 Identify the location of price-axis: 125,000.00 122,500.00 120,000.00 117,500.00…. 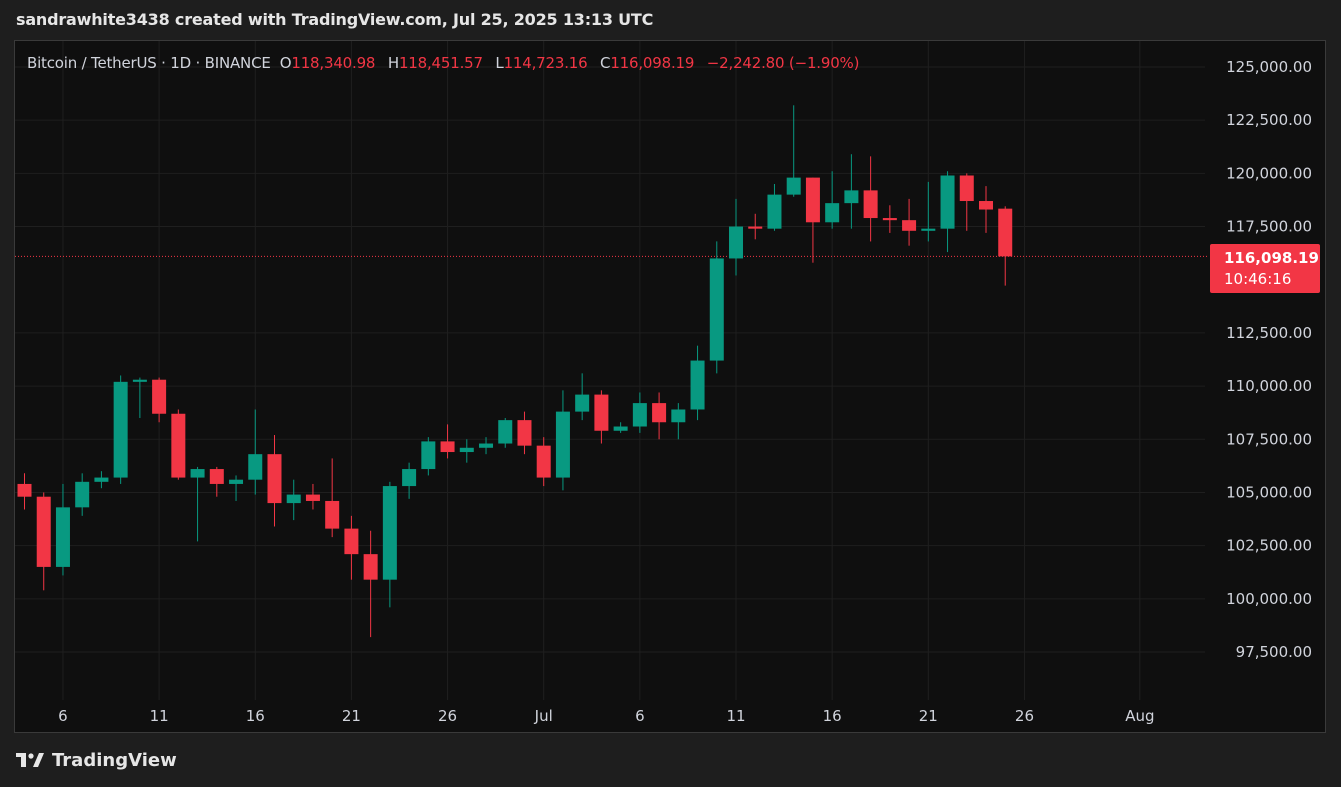
(1269, 359).